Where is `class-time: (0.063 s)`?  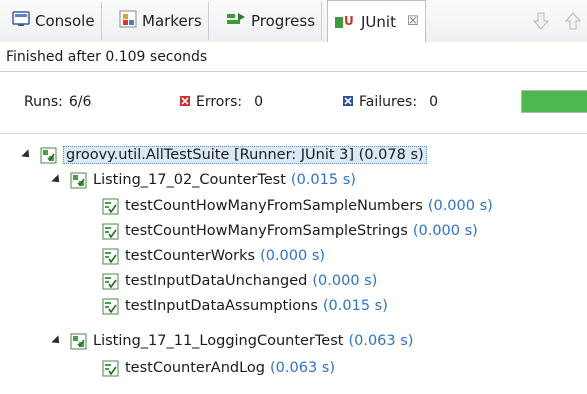 class-time: (0.063 s) is located at coordinates (381, 341).